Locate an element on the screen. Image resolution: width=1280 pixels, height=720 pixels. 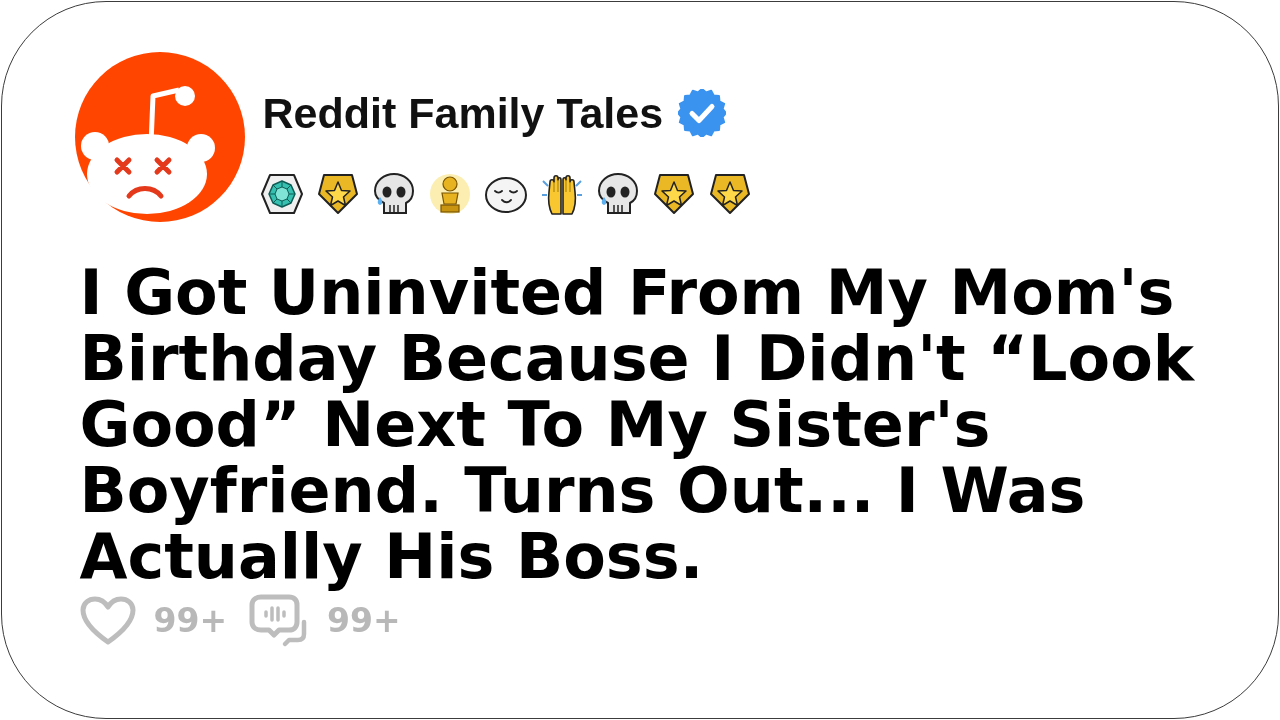
statue-icon is located at coordinates (449, 193).